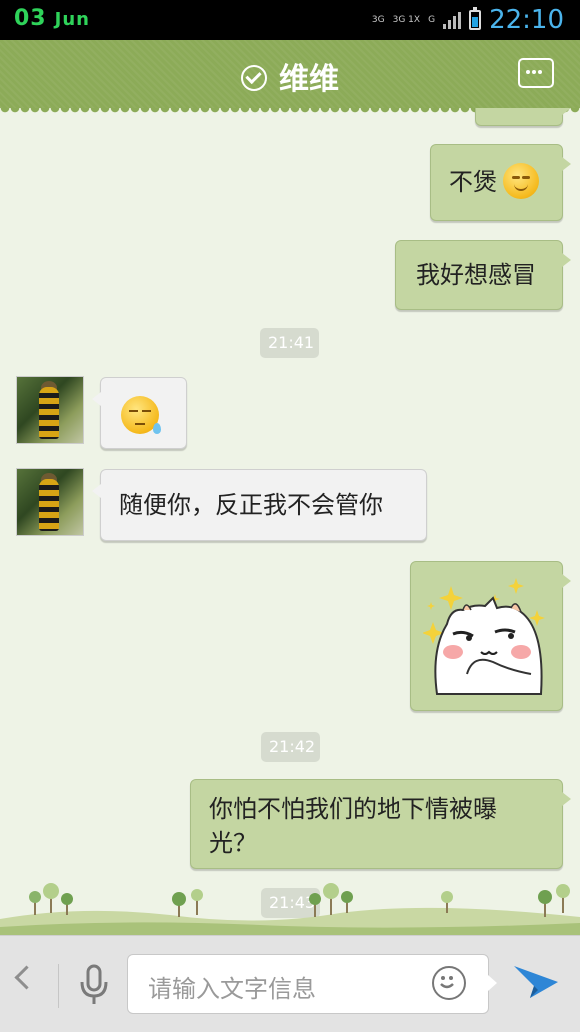 Image resolution: width=580 pixels, height=1032 pixels. What do you see at coordinates (309, 79) in the screenshot?
I see `contact-name: 维维` at bounding box center [309, 79].